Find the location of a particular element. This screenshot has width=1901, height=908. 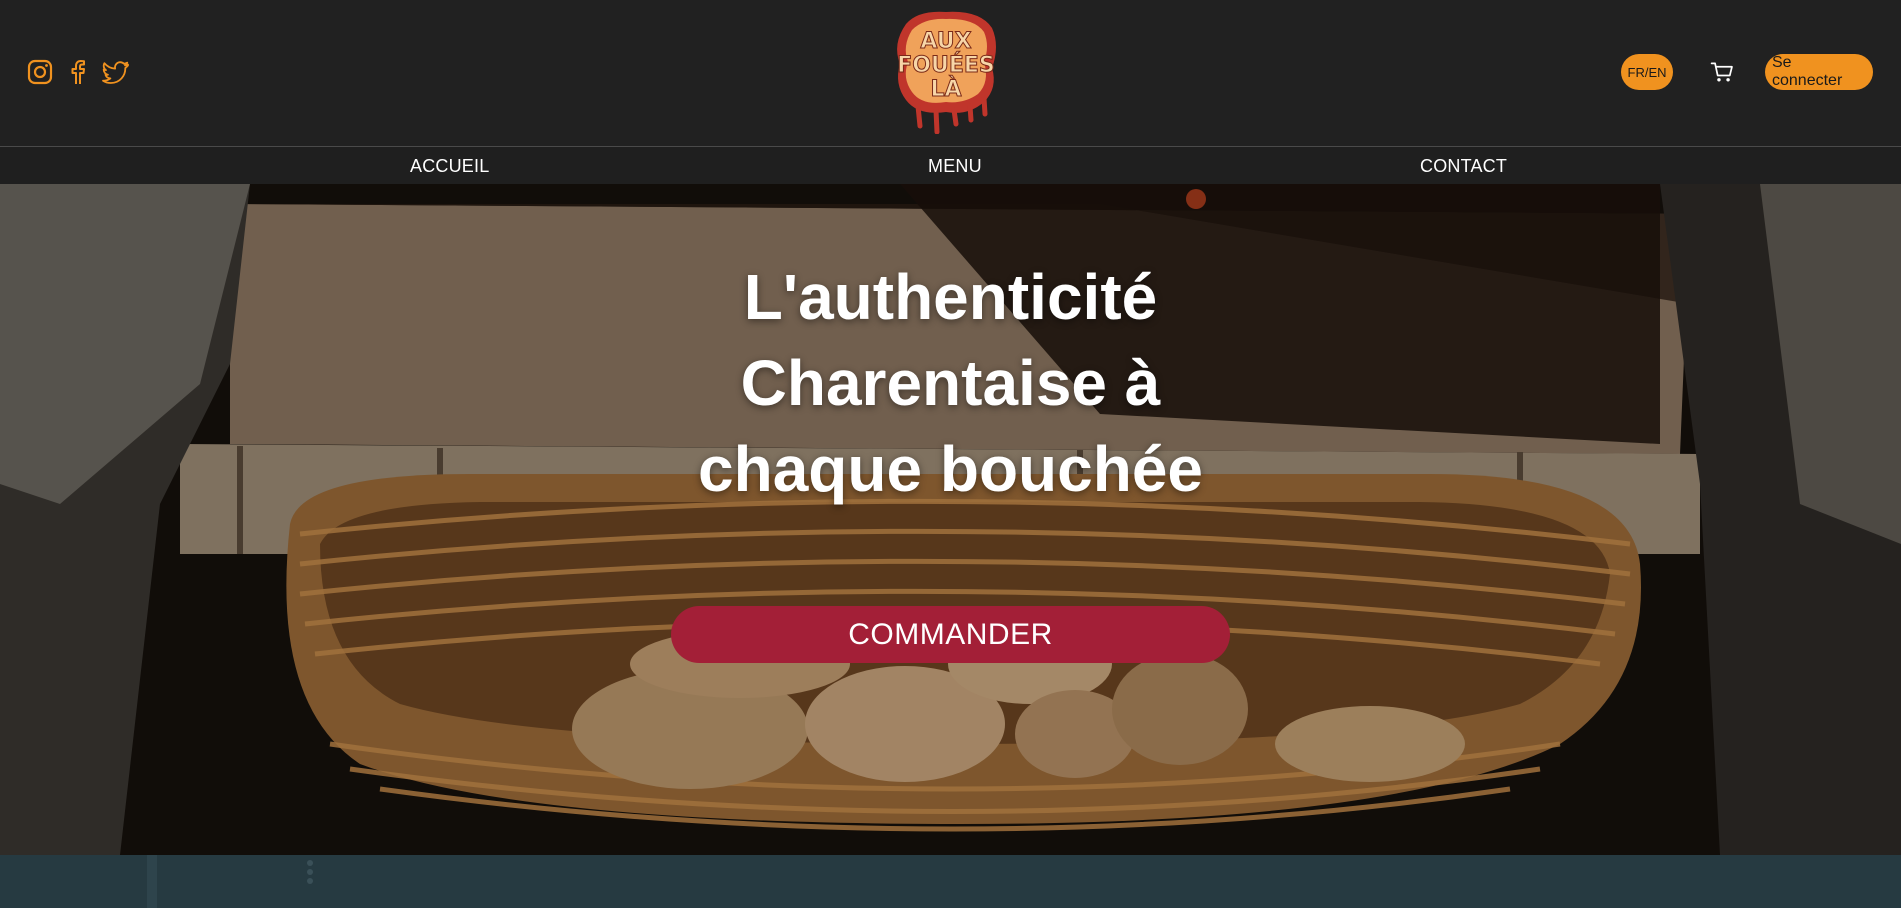

svg-text: LÀ is located at coordinates (945, 89).